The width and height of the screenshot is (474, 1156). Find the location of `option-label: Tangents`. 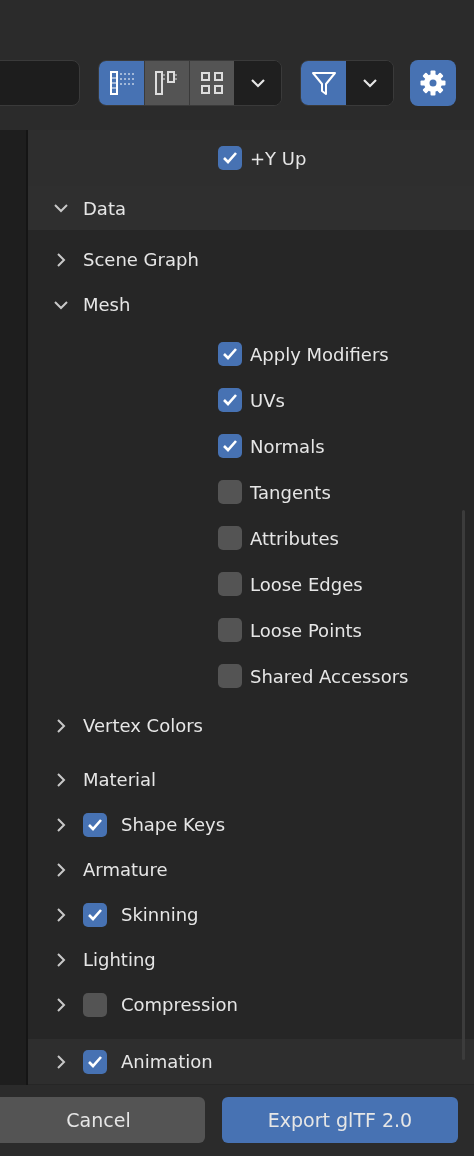

option-label: Tangents is located at coordinates (290, 492).